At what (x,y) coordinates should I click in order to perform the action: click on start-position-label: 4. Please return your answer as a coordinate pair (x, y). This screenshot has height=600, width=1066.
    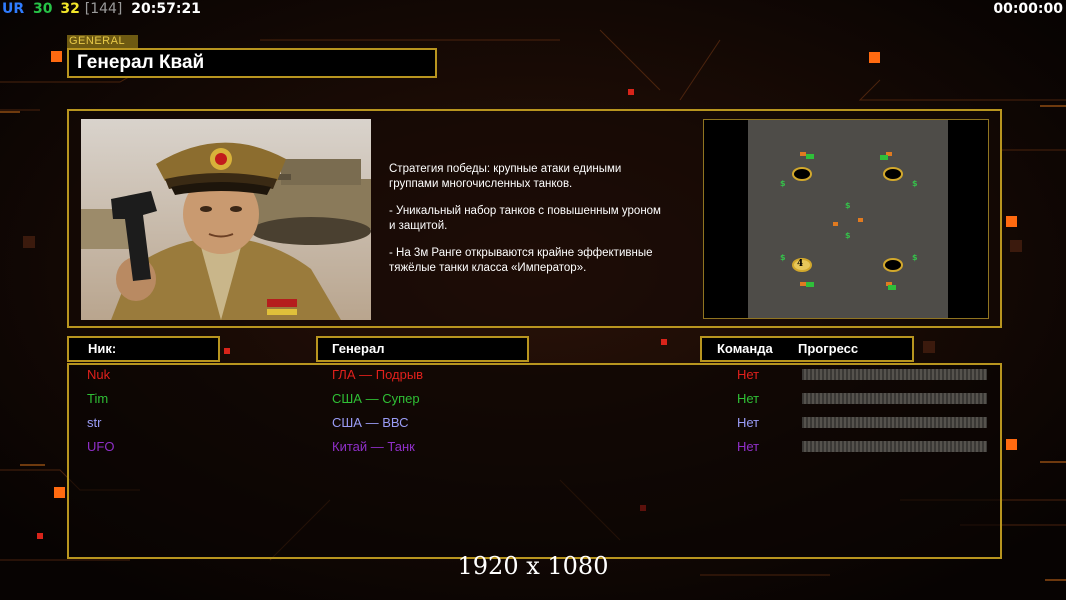
    Looking at the image, I should click on (800, 264).